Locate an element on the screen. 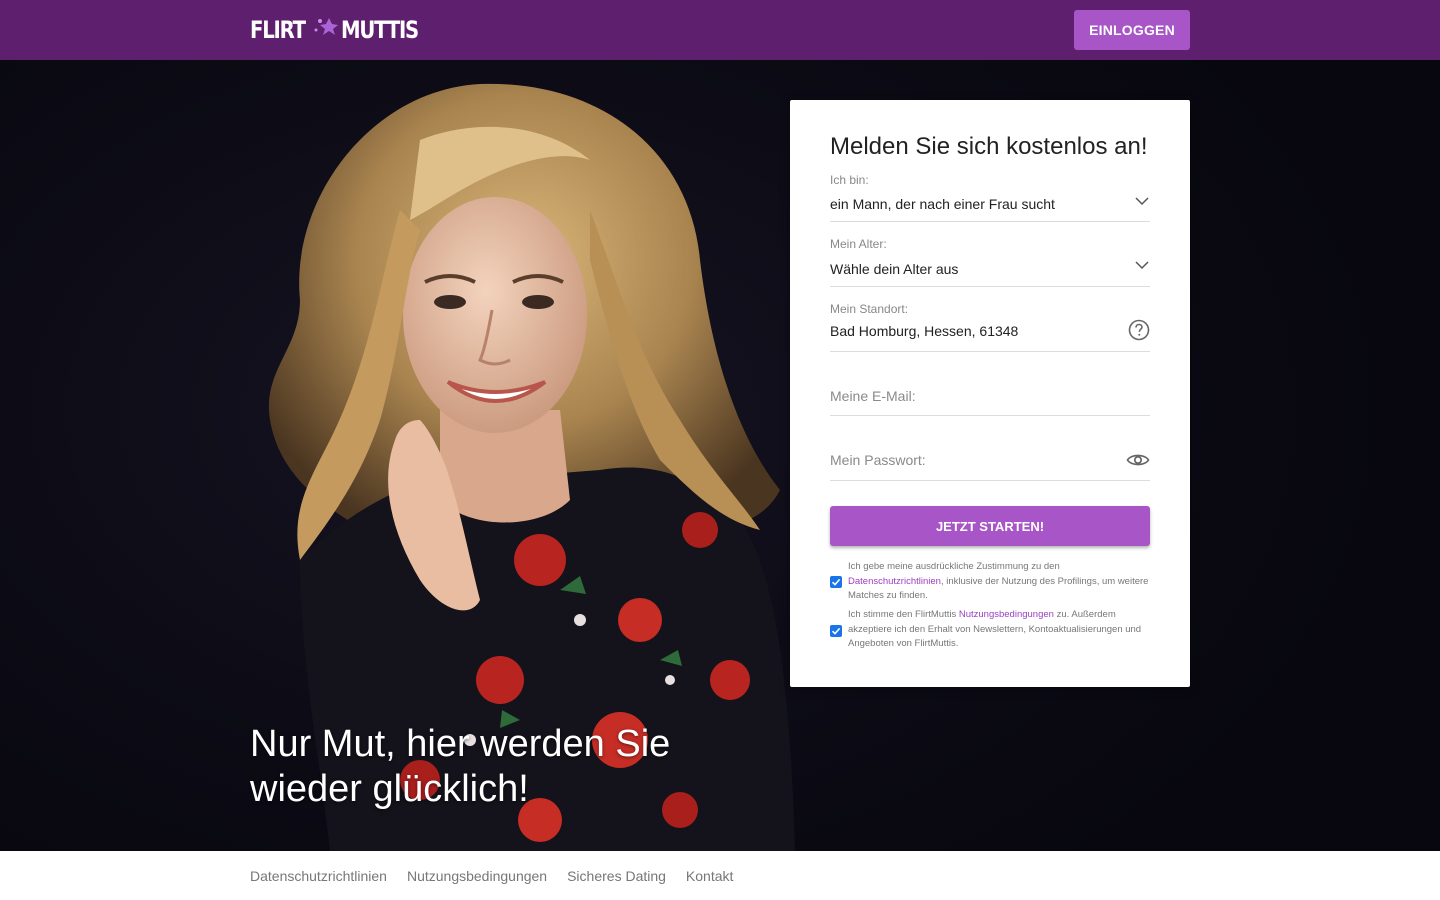  top-navigation-bar: FLIRT MUTTIS EINLOGGEN is located at coordinates (720, 30).